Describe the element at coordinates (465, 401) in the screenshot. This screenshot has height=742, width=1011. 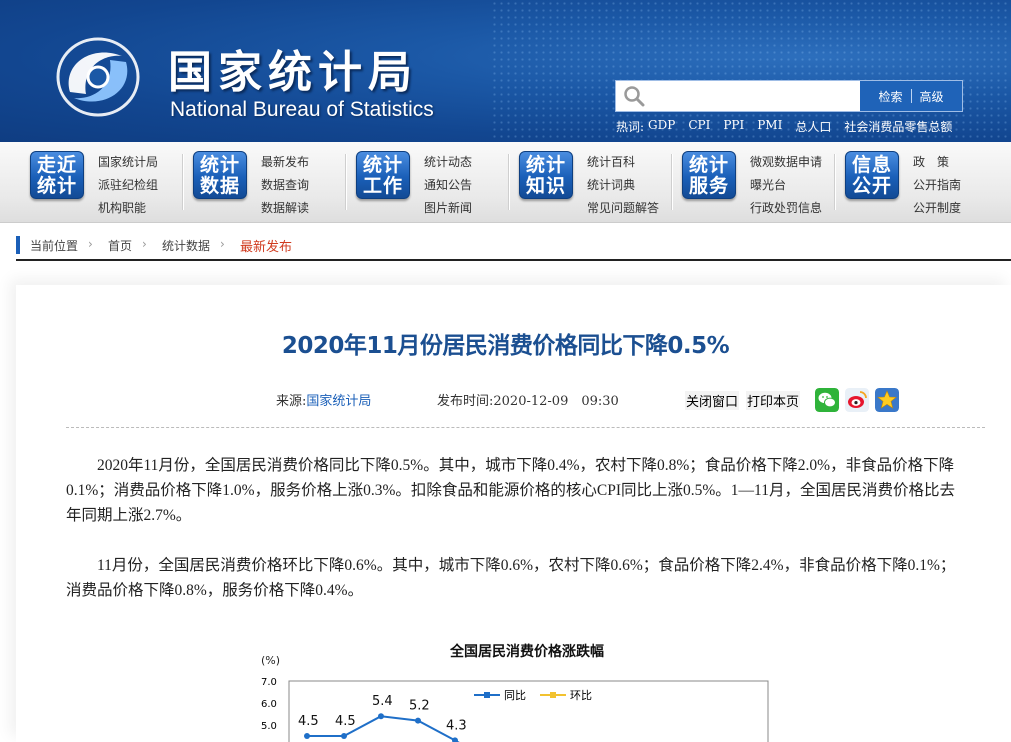
I see `time-label: 发布时间:` at that location.